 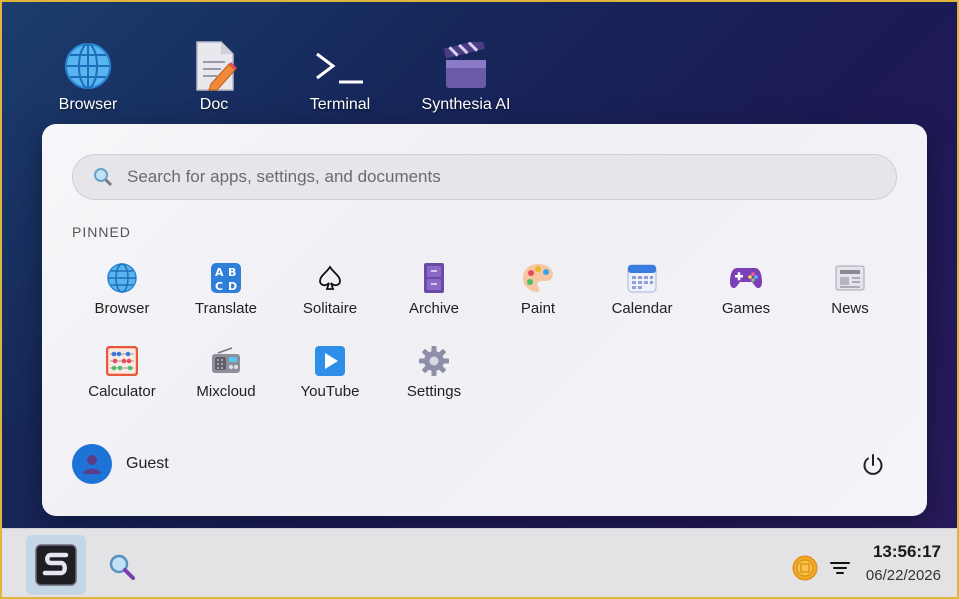 I want to click on app-label: News, so click(x=850, y=308).